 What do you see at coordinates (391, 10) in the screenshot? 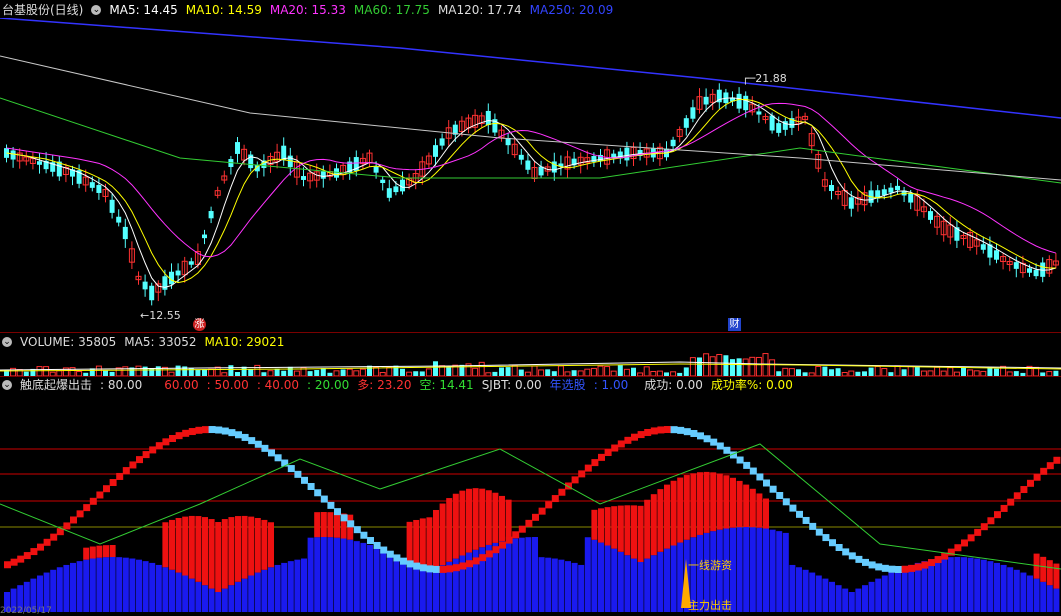
I see `ma60-value: MA60: 17.75` at bounding box center [391, 10].